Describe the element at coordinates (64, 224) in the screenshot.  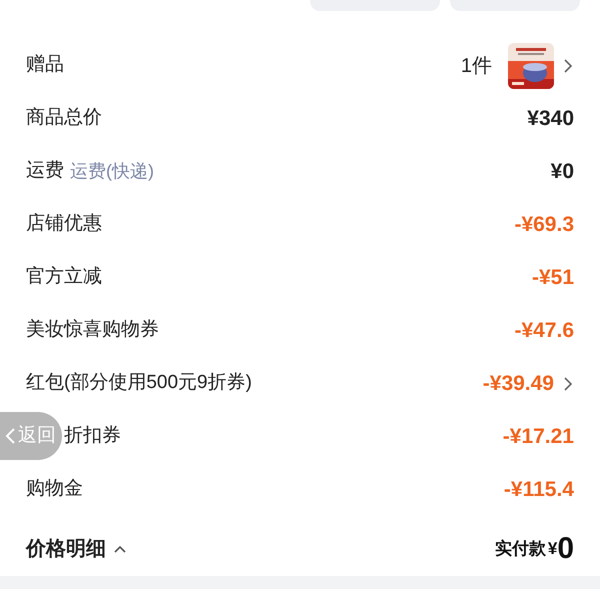
I see `row-label: 店铺优惠` at that location.